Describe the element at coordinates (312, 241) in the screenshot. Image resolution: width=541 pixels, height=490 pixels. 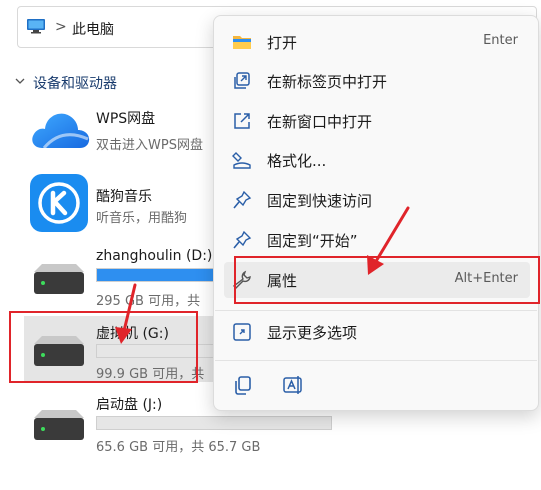
I see `menu-item-label: 固定到“开始”` at that location.